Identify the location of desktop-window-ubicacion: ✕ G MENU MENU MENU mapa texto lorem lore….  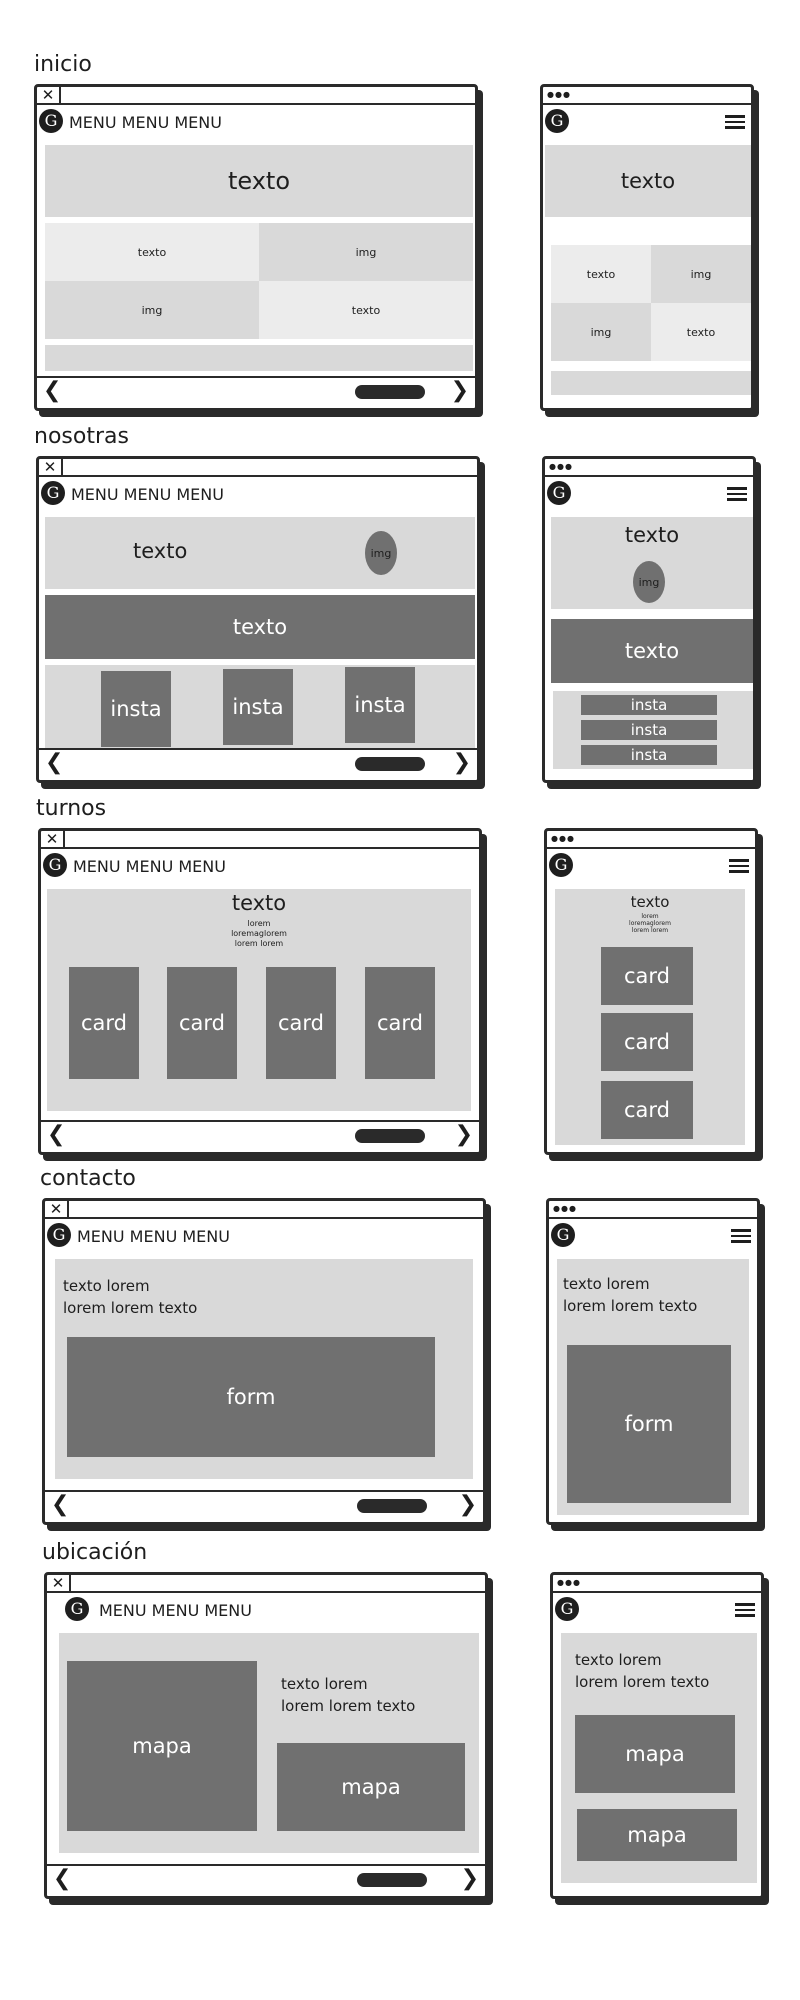
(266, 1735).